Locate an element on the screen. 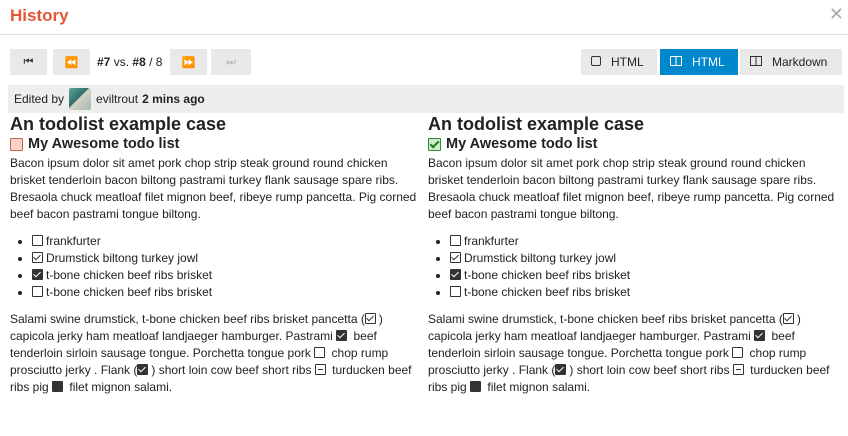 The width and height of the screenshot is (848, 436). mode-html-sidebyside-button: HTML is located at coordinates (699, 62).